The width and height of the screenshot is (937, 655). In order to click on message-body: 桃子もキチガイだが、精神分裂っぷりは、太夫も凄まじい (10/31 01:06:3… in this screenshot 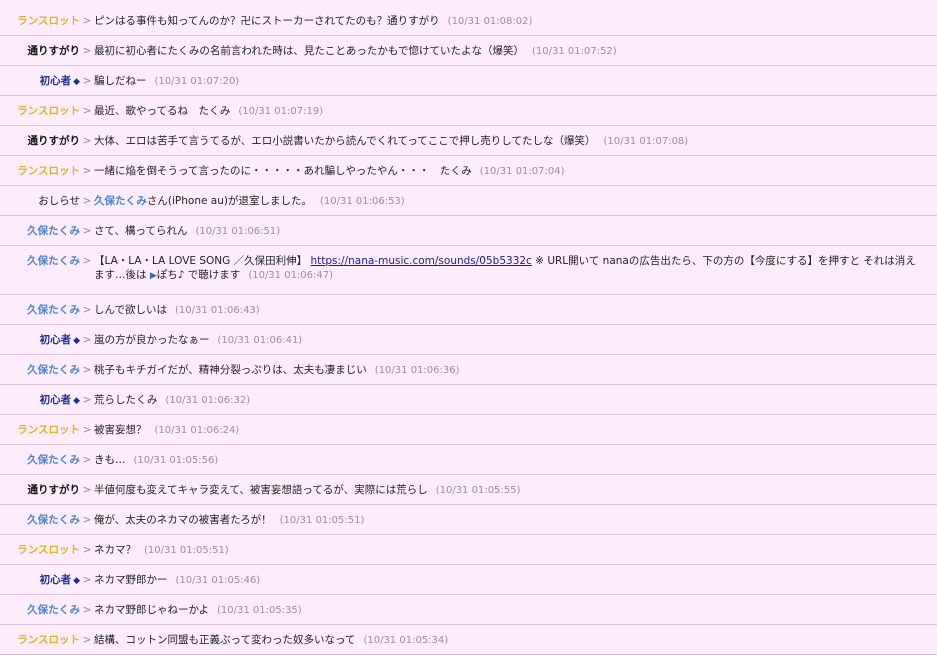, I will do `click(515, 370)`.